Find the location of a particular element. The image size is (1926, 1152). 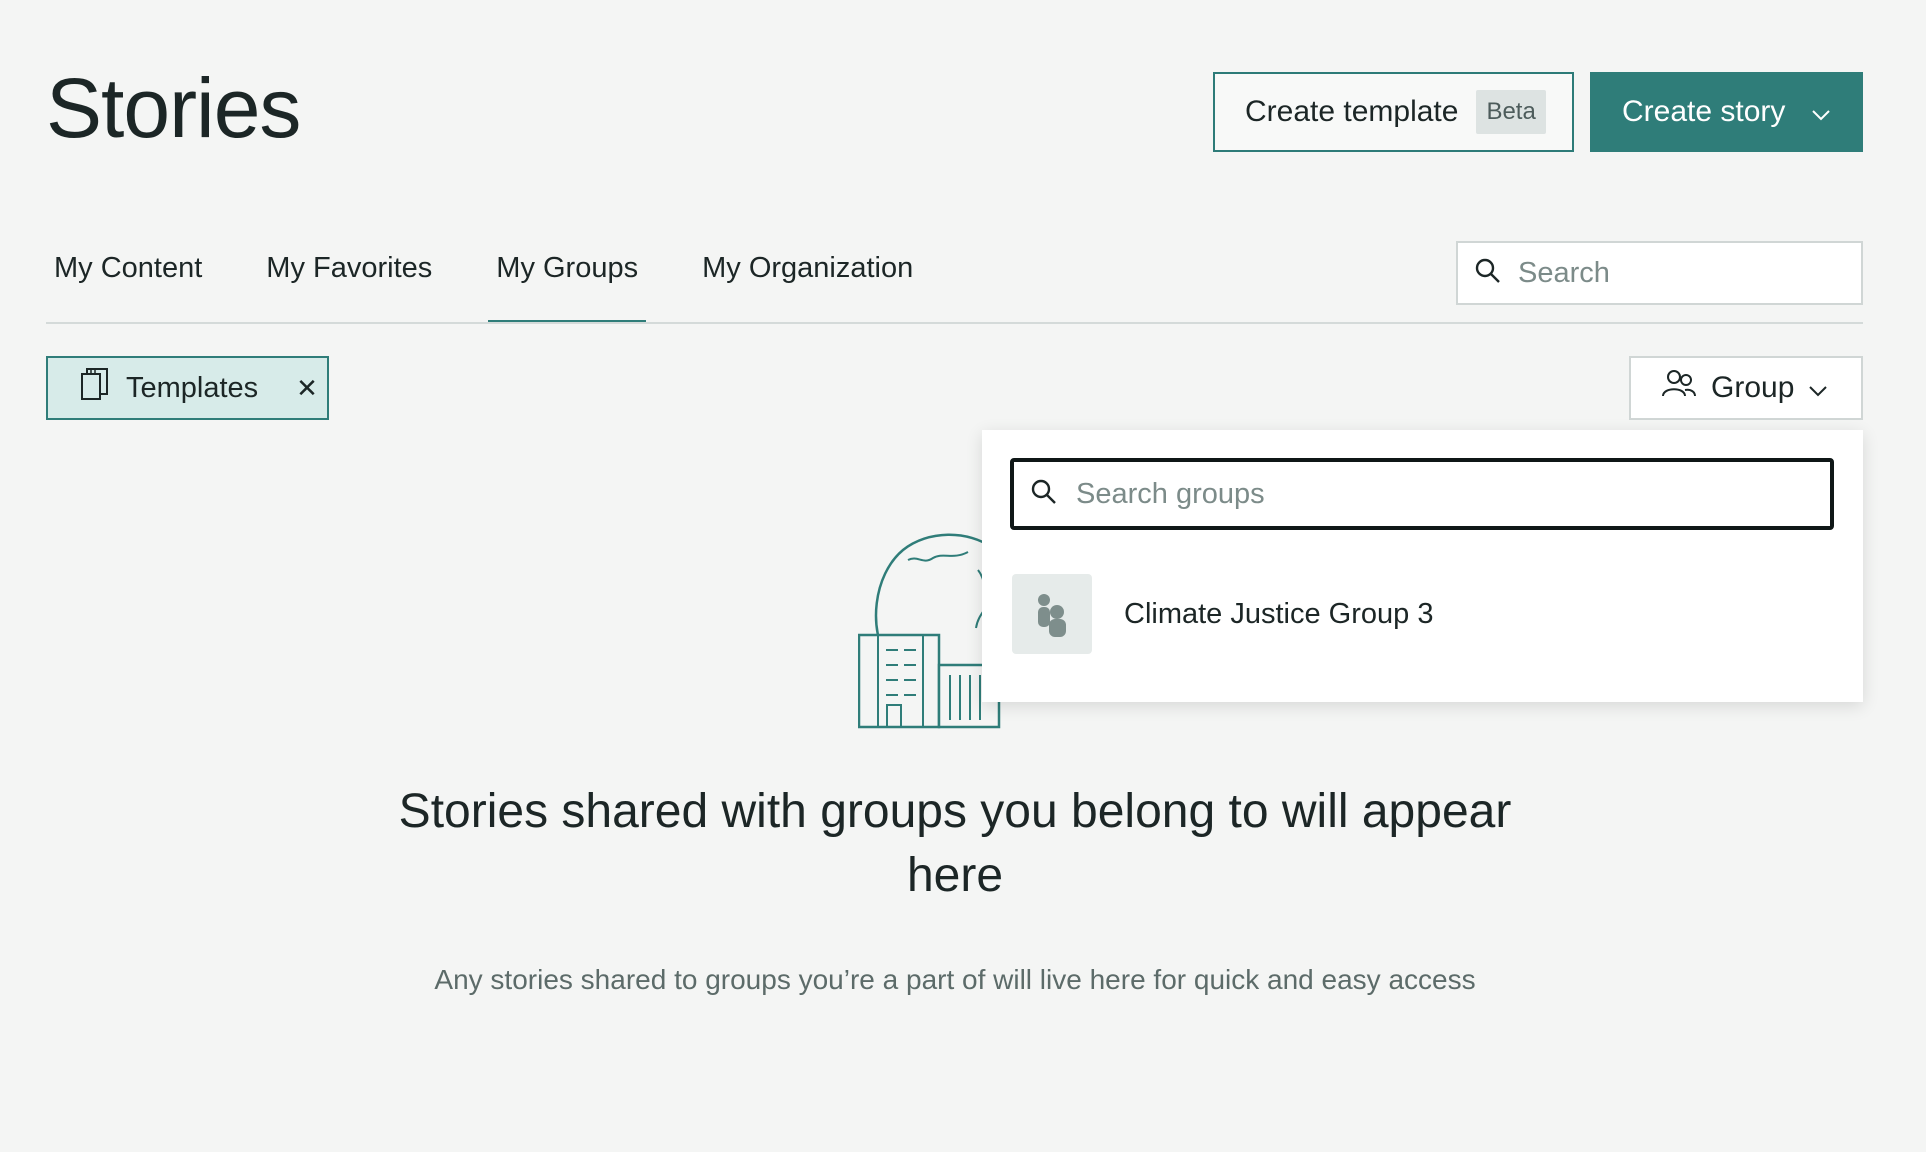

create-template-button: Create template Beta is located at coordinates (1393, 112).